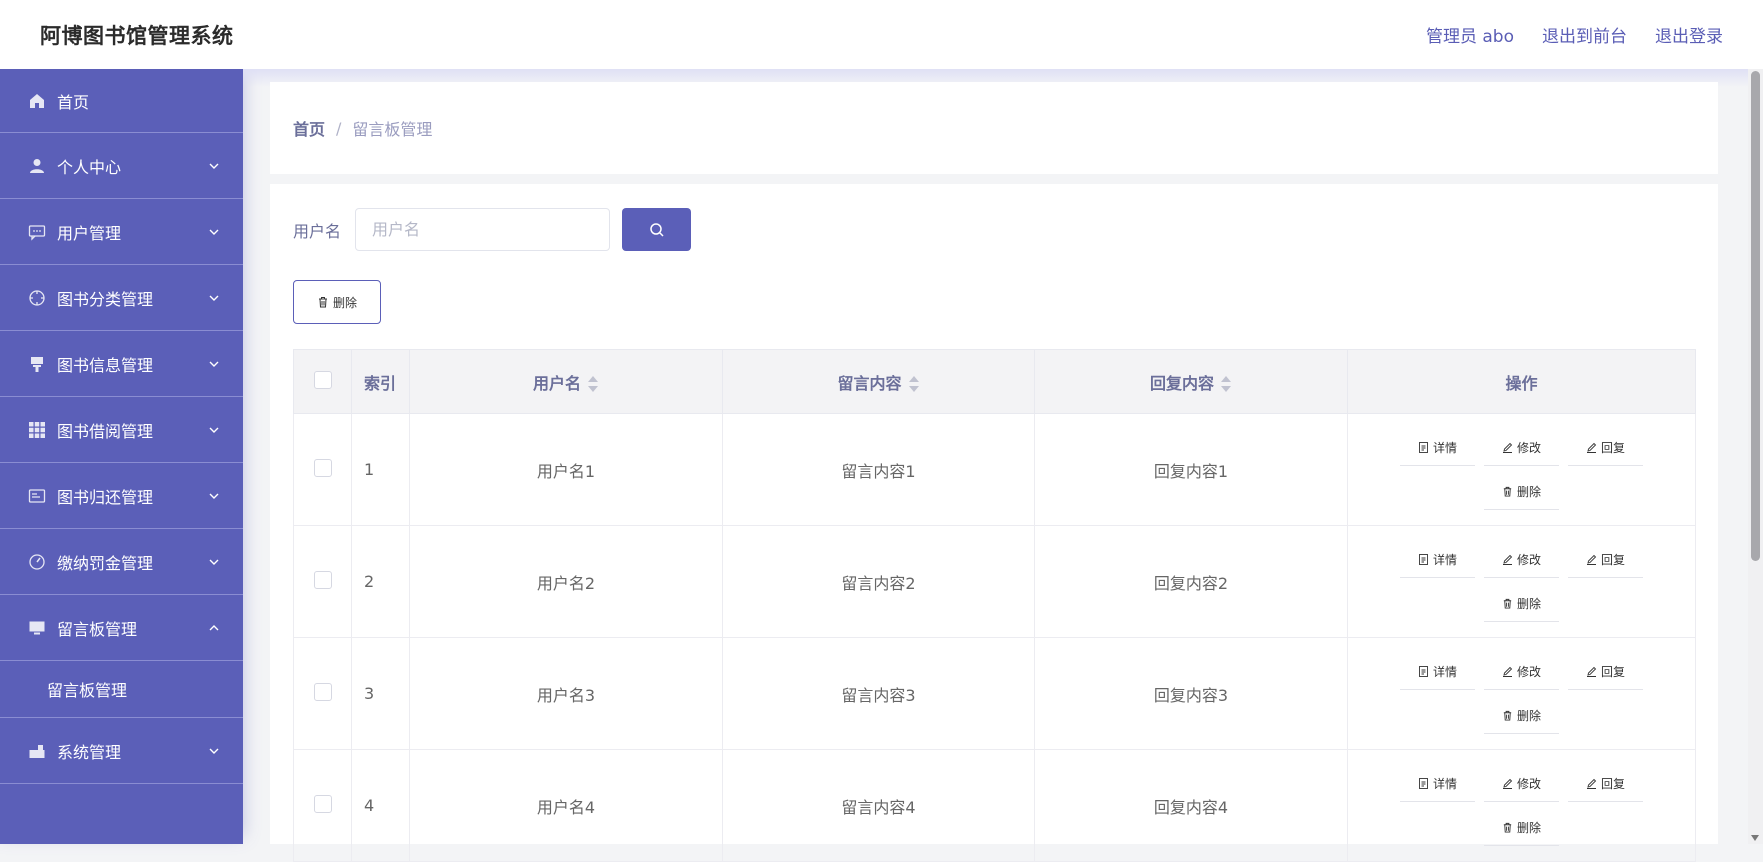 The image size is (1763, 862). Describe the element at coordinates (121, 628) in the screenshot. I see `sidebar-item-message-board: 留言板管理` at that location.